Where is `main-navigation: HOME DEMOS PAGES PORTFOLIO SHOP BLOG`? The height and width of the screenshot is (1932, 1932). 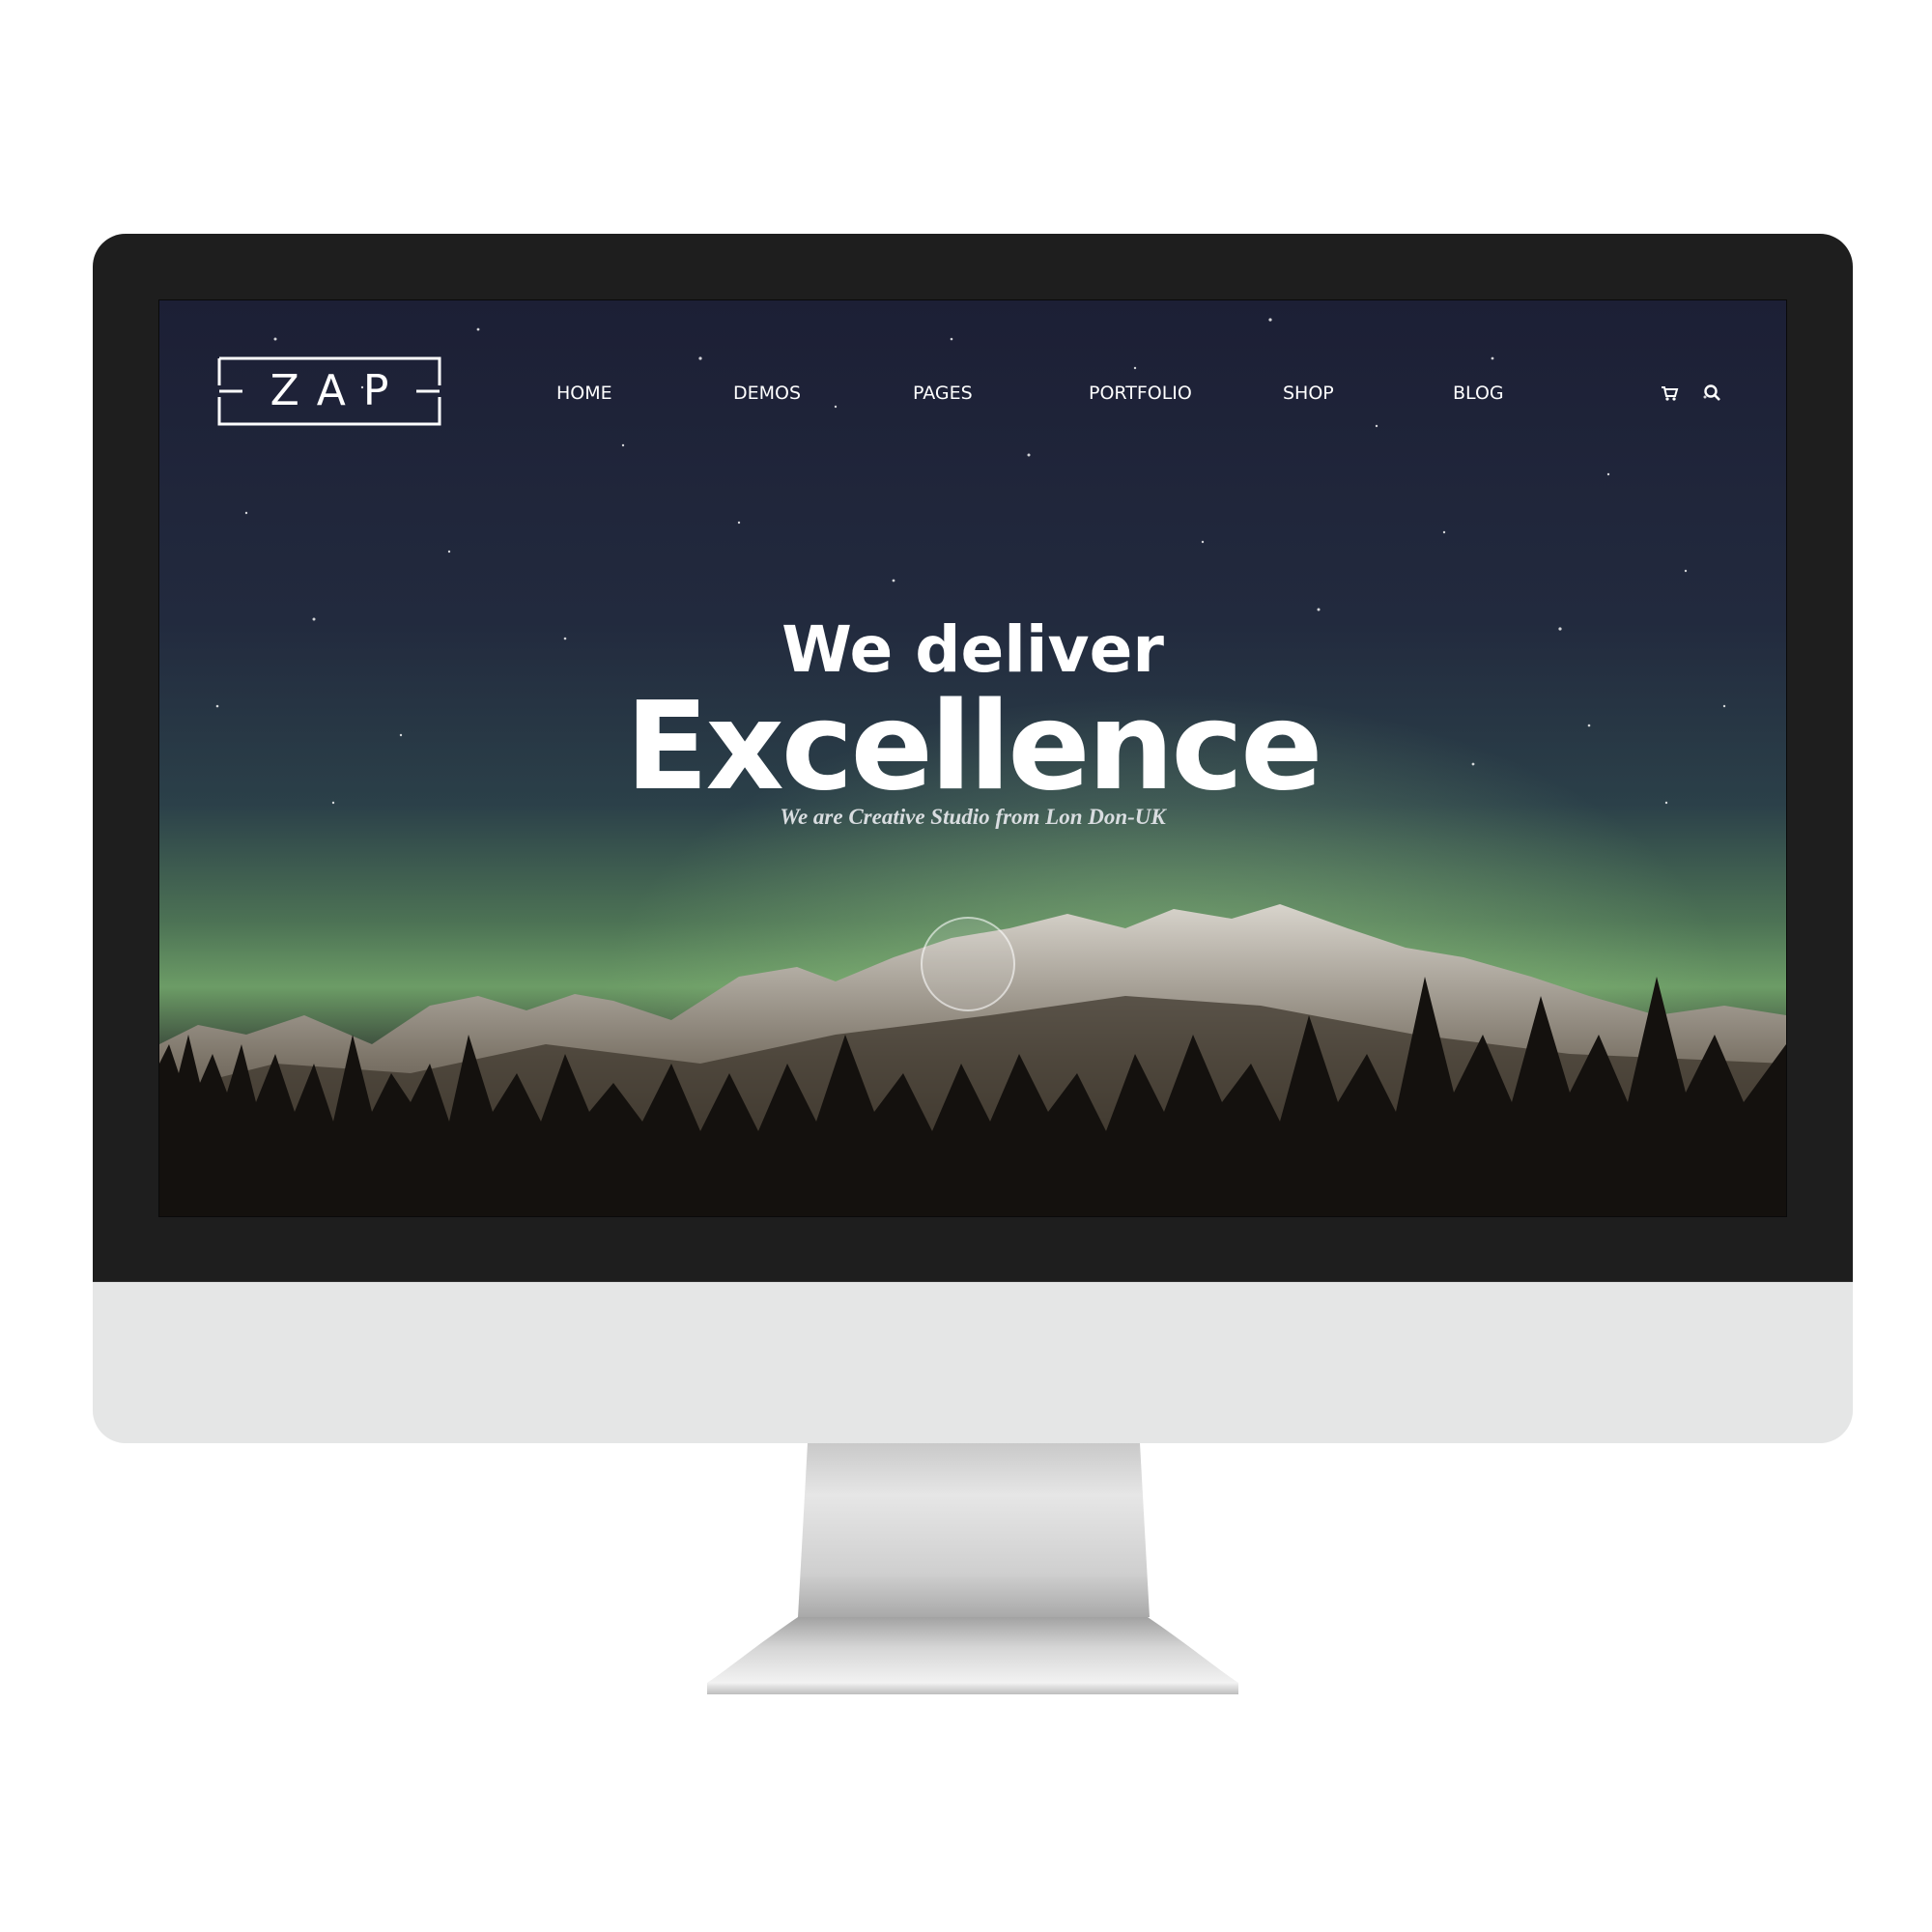 main-navigation: HOME DEMOS PAGES PORTFOLIO SHOP BLOG is located at coordinates (972, 393).